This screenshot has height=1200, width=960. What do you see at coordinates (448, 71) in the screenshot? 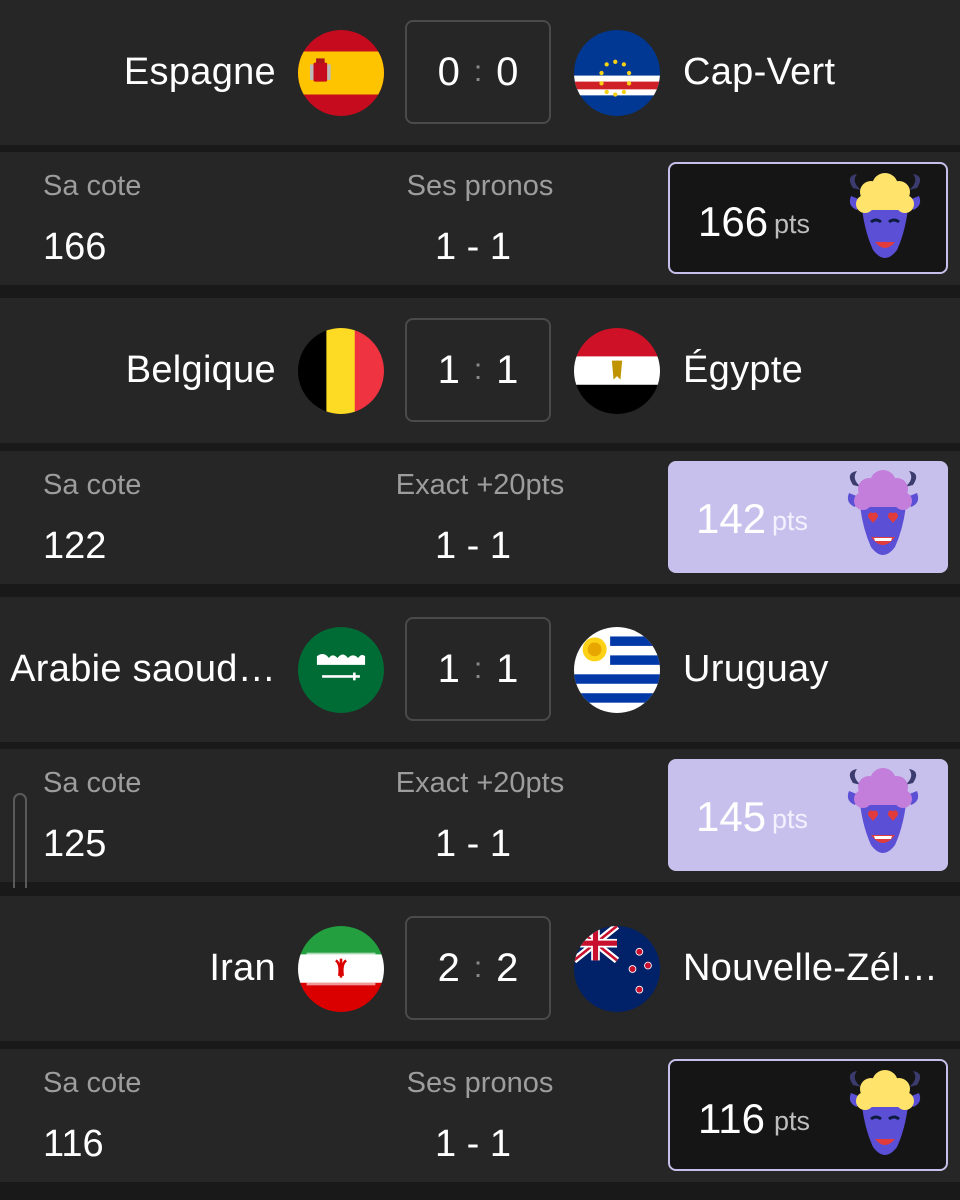
I see `home-score: 0` at bounding box center [448, 71].